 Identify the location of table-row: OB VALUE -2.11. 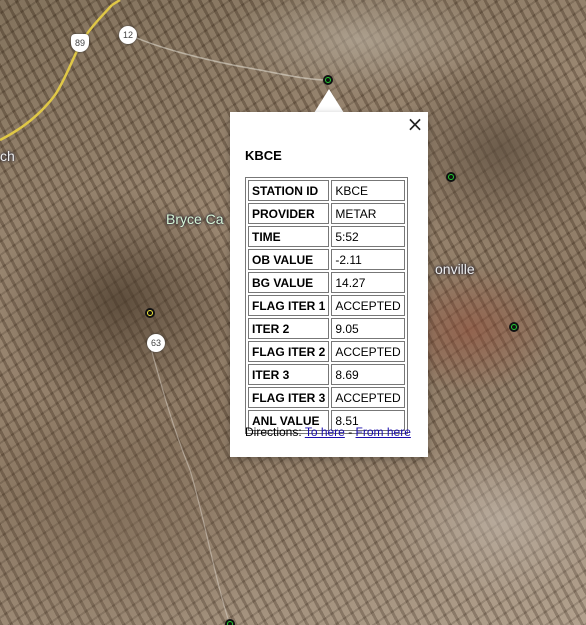
(326, 259).